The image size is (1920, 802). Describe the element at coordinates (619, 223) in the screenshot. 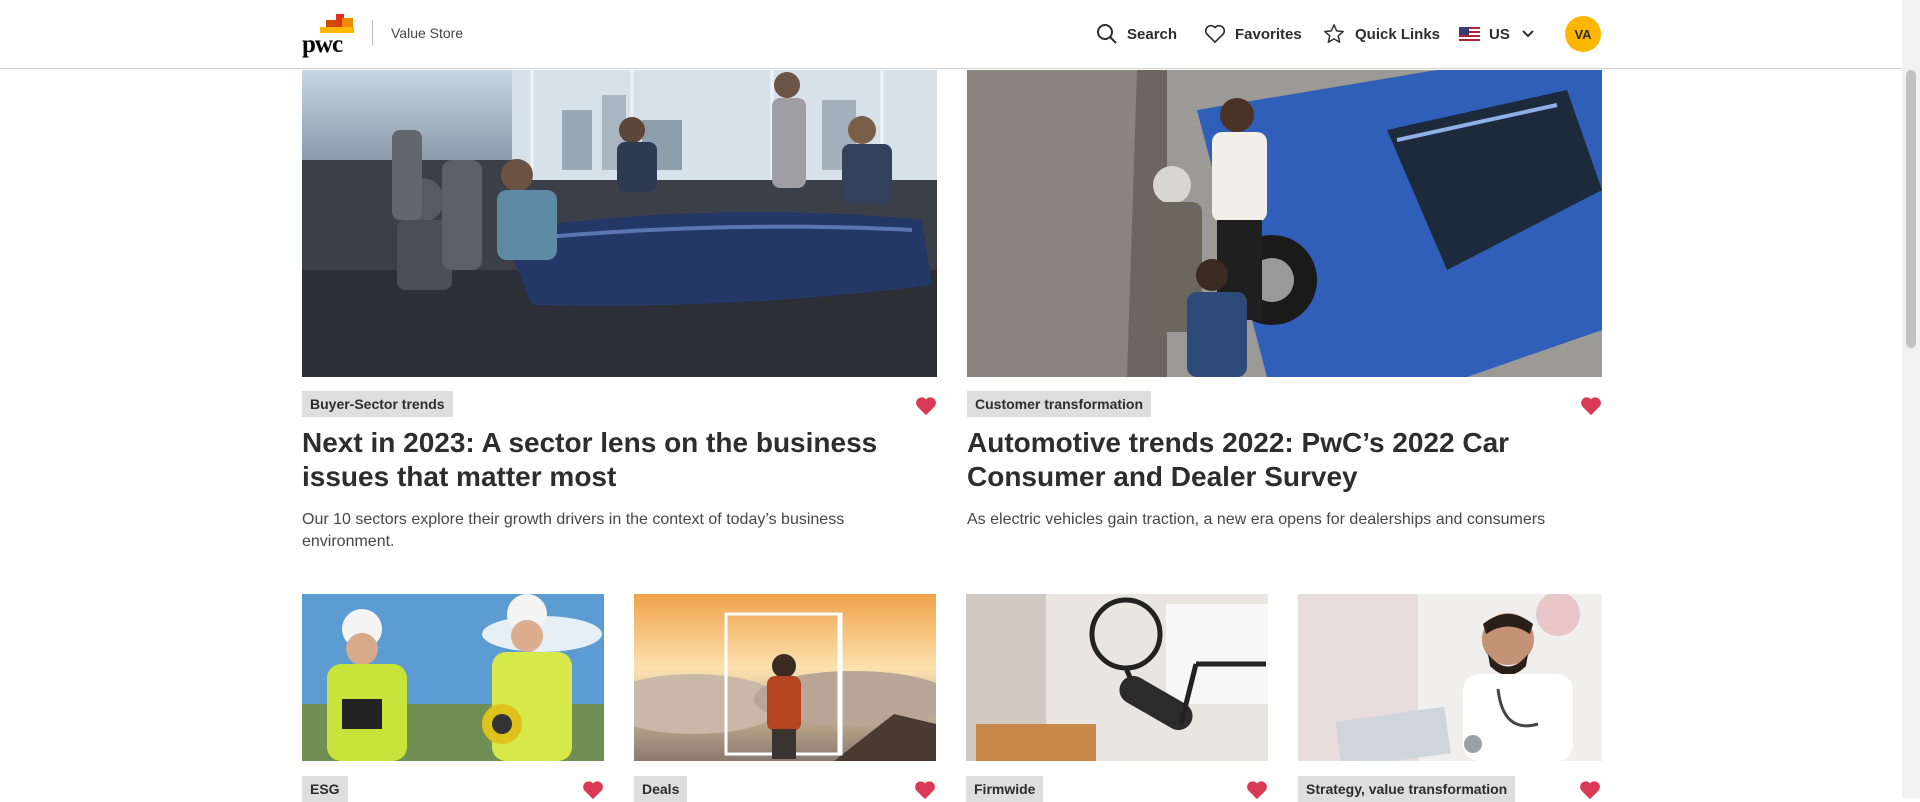

I see `meeting-room-image` at that location.